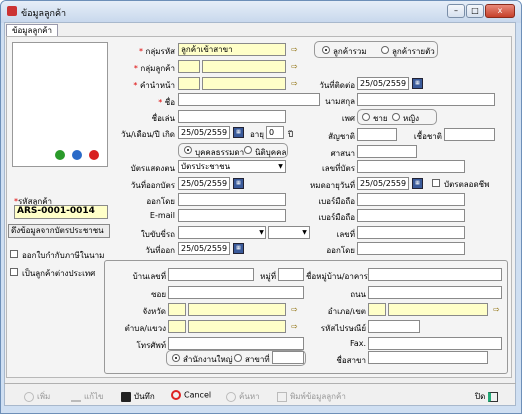 This screenshot has width=522, height=414. Describe the element at coordinates (366, 117) in the screenshot. I see `male-radio` at that location.